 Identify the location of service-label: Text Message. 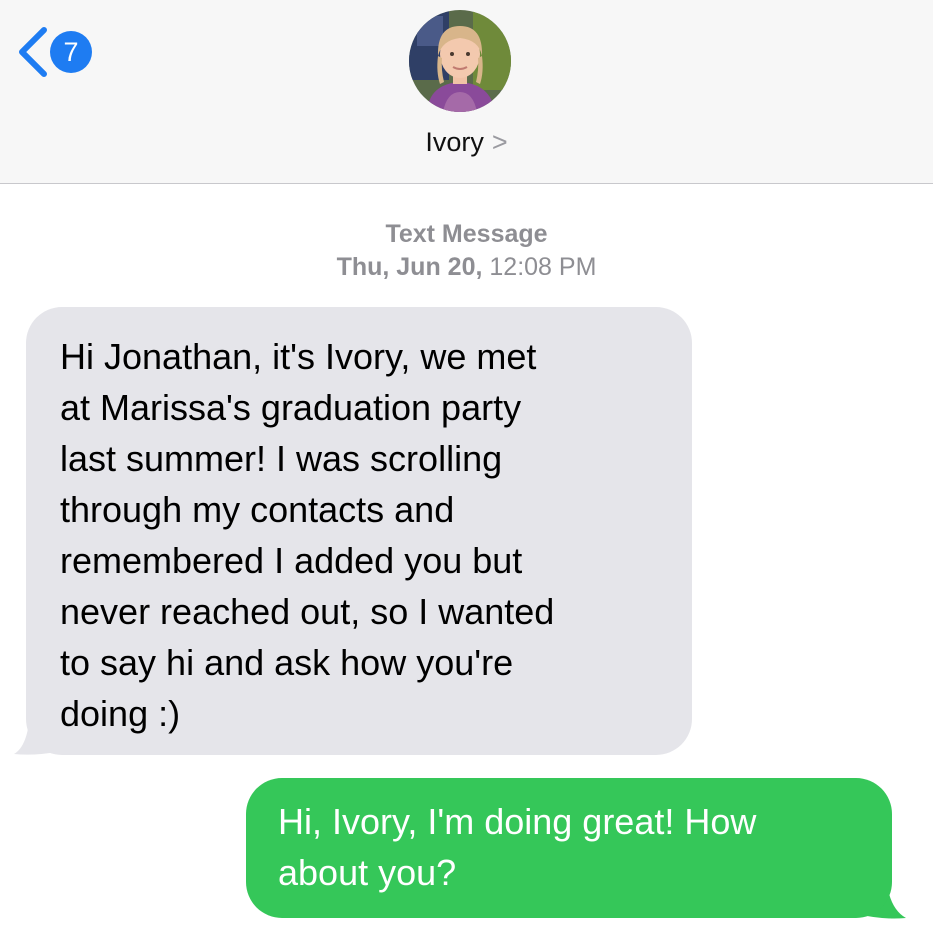
(466, 234).